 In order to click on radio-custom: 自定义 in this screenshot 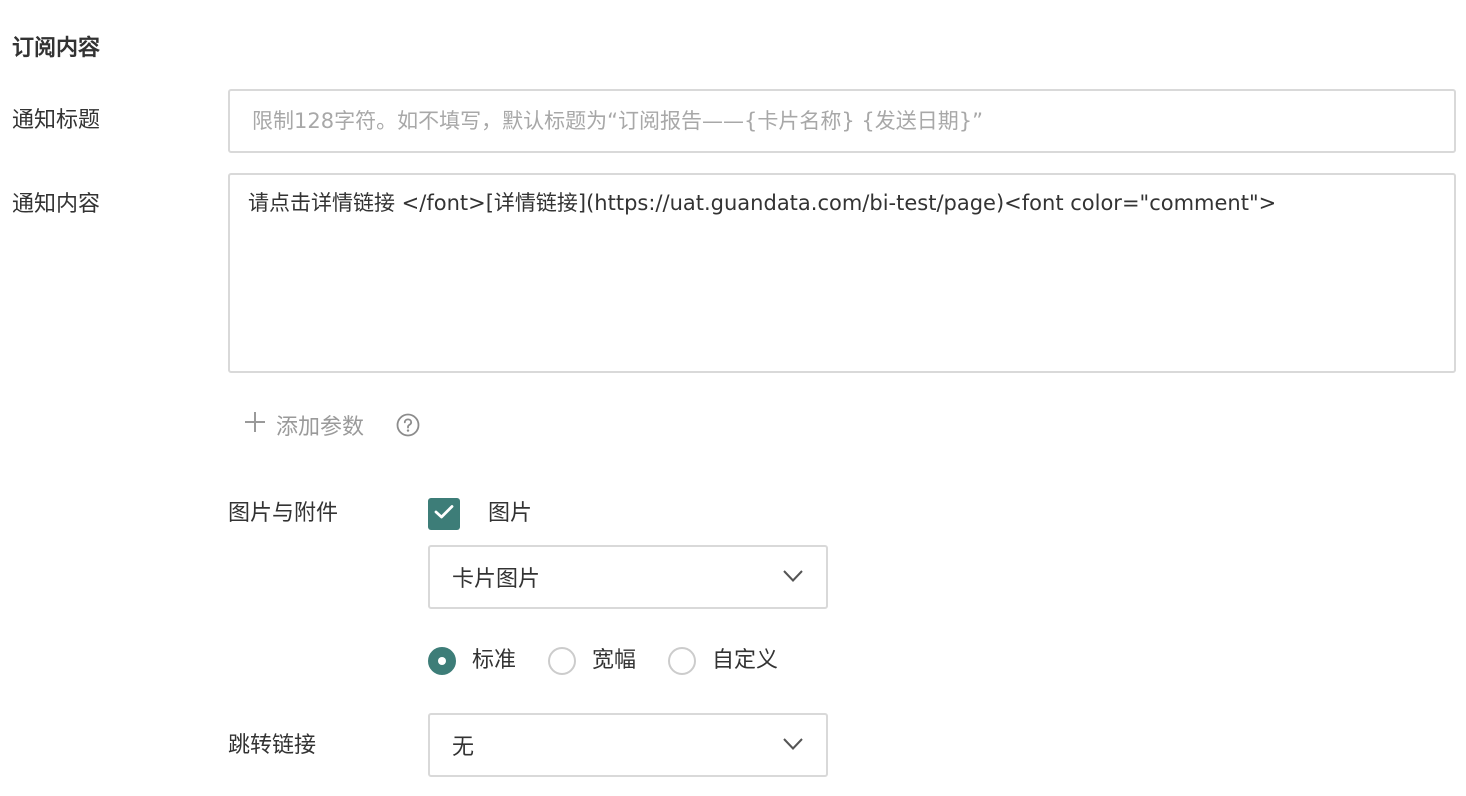, I will do `click(723, 661)`.